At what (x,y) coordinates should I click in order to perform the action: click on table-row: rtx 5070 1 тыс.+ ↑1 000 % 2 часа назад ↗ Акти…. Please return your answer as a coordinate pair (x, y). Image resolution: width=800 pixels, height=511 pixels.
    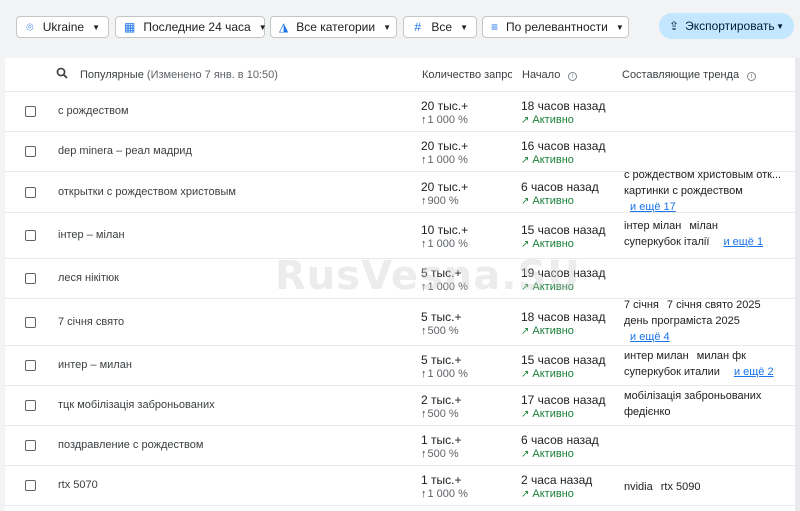
    Looking at the image, I should click on (400, 486).